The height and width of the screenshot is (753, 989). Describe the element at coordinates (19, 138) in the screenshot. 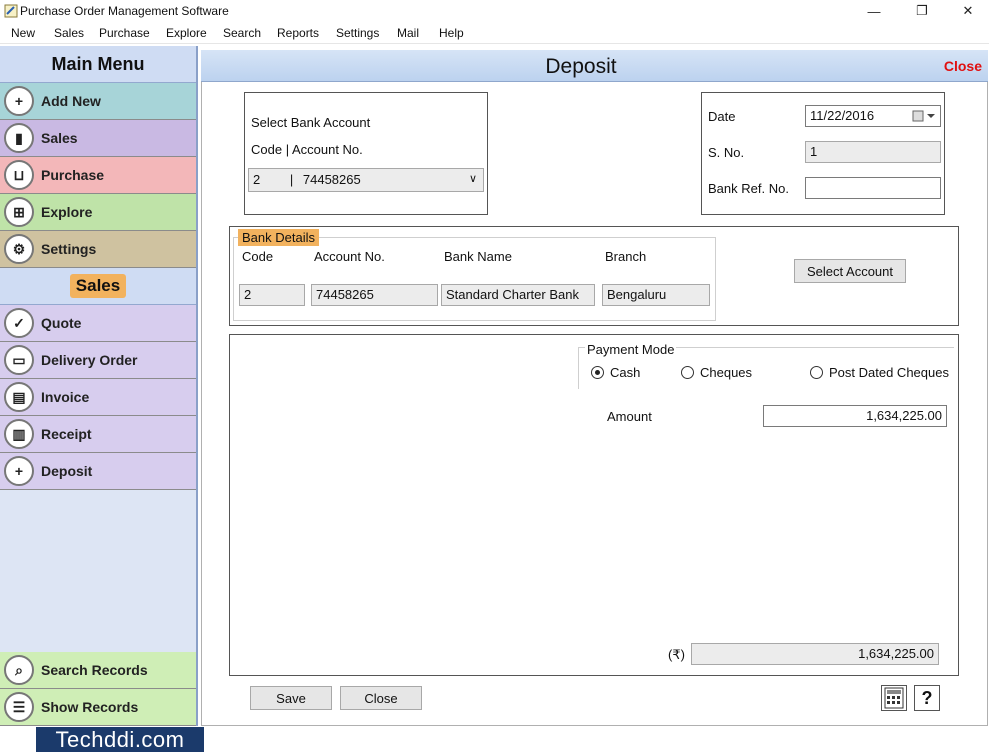

I see `sales-chart-icon: ▮` at that location.